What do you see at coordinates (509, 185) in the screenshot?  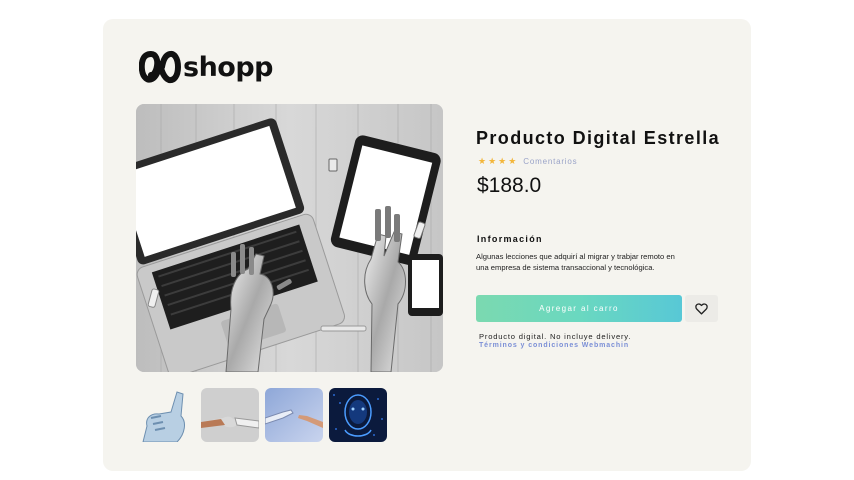 I see `product-price: $188.0` at bounding box center [509, 185].